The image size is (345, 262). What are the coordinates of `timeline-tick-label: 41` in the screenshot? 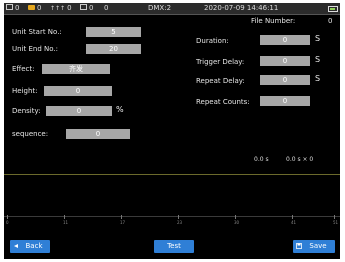 It's located at (294, 222).